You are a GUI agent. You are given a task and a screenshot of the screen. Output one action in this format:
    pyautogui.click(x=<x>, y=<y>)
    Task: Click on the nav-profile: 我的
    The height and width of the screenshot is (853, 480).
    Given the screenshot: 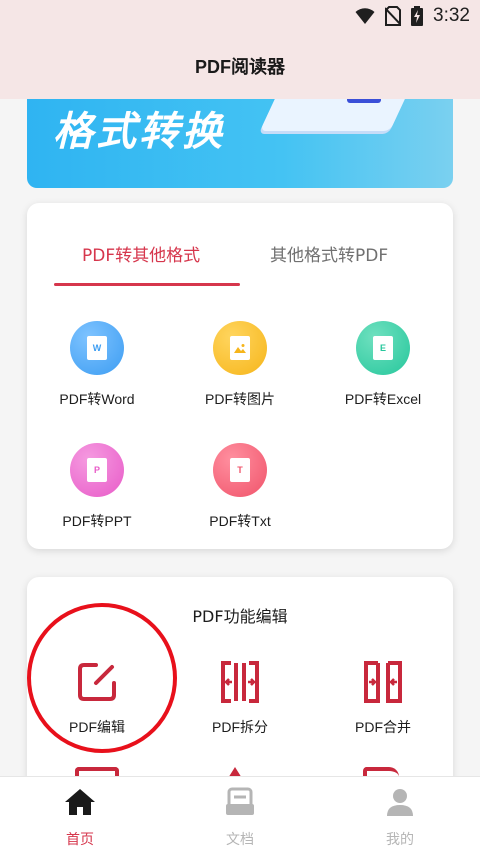 What is the action you would take?
    pyautogui.click(x=400, y=818)
    